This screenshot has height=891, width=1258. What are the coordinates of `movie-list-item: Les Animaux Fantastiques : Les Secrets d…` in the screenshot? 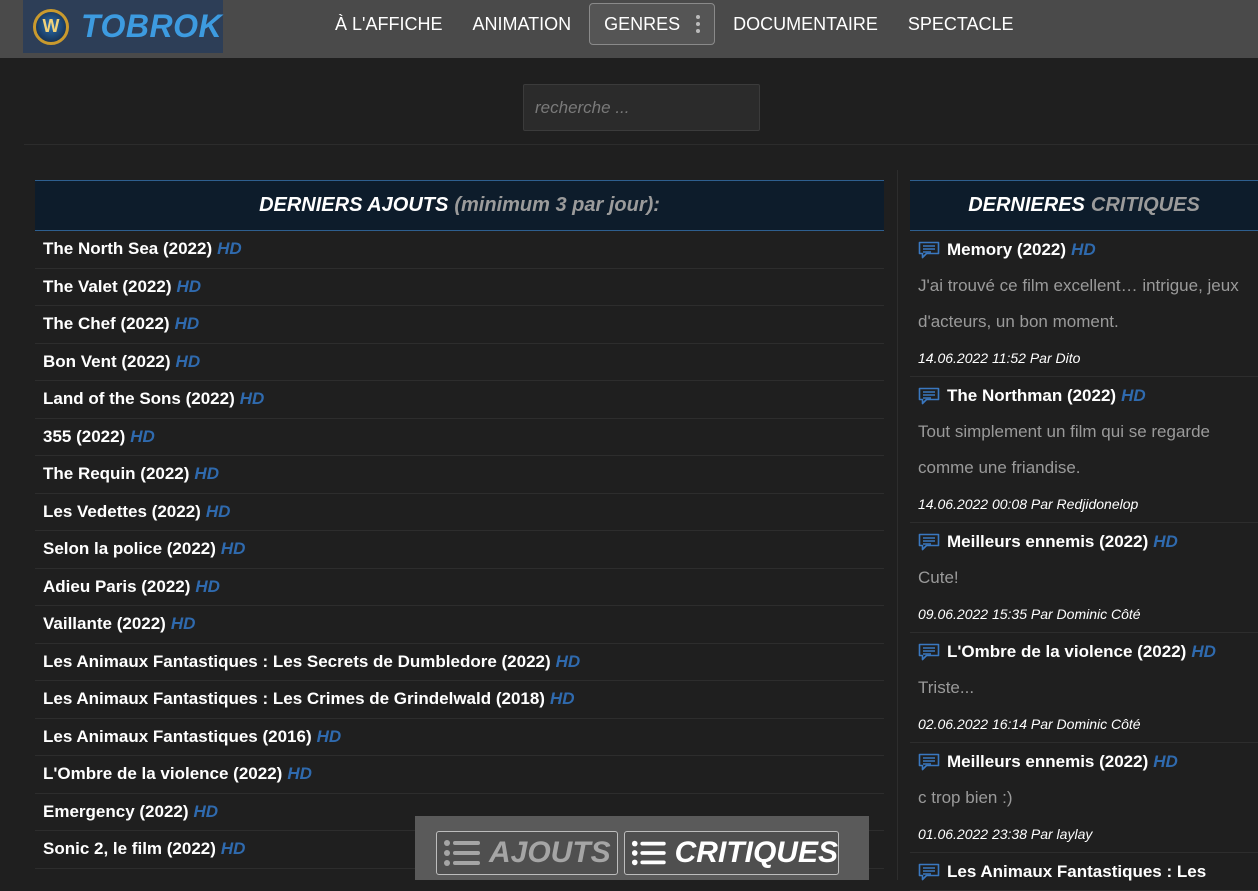 It's located at (459, 662).